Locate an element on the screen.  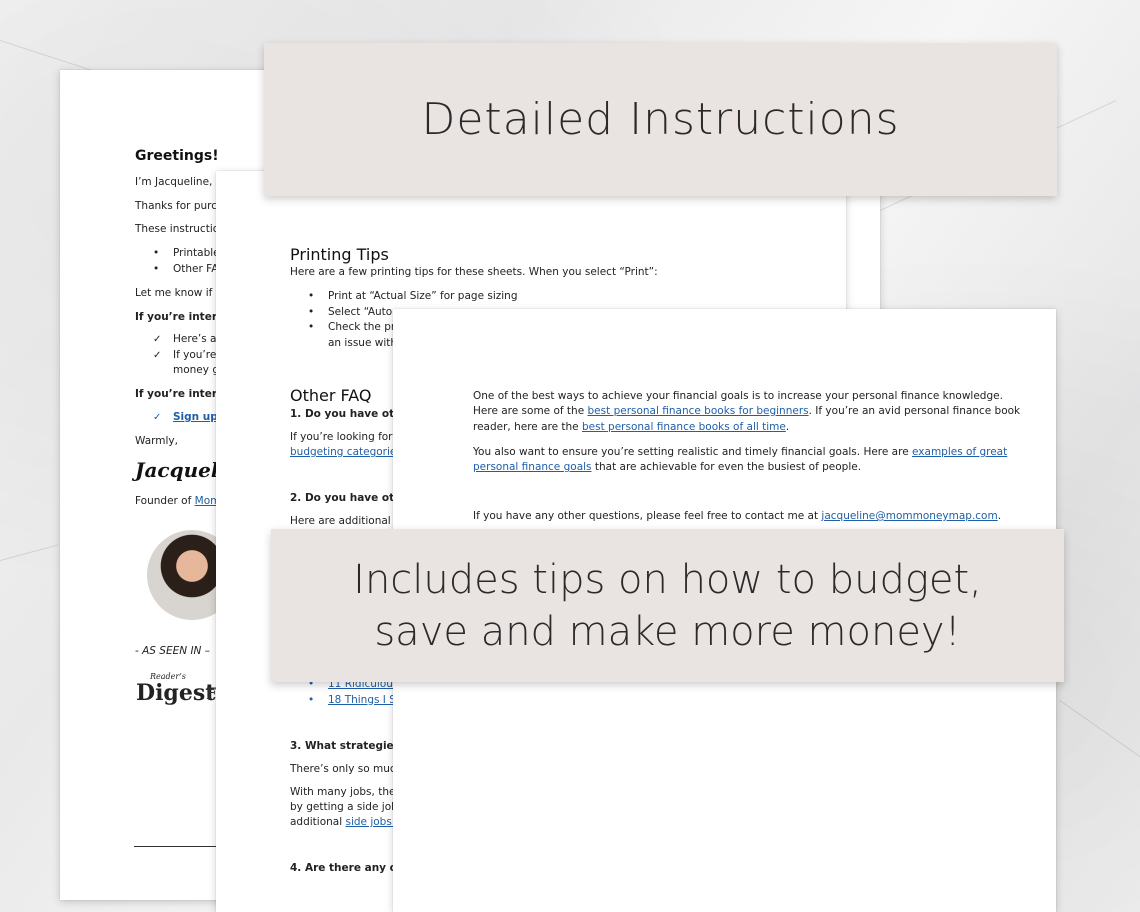
list-item-continued: money go is located at coordinates (199, 370).